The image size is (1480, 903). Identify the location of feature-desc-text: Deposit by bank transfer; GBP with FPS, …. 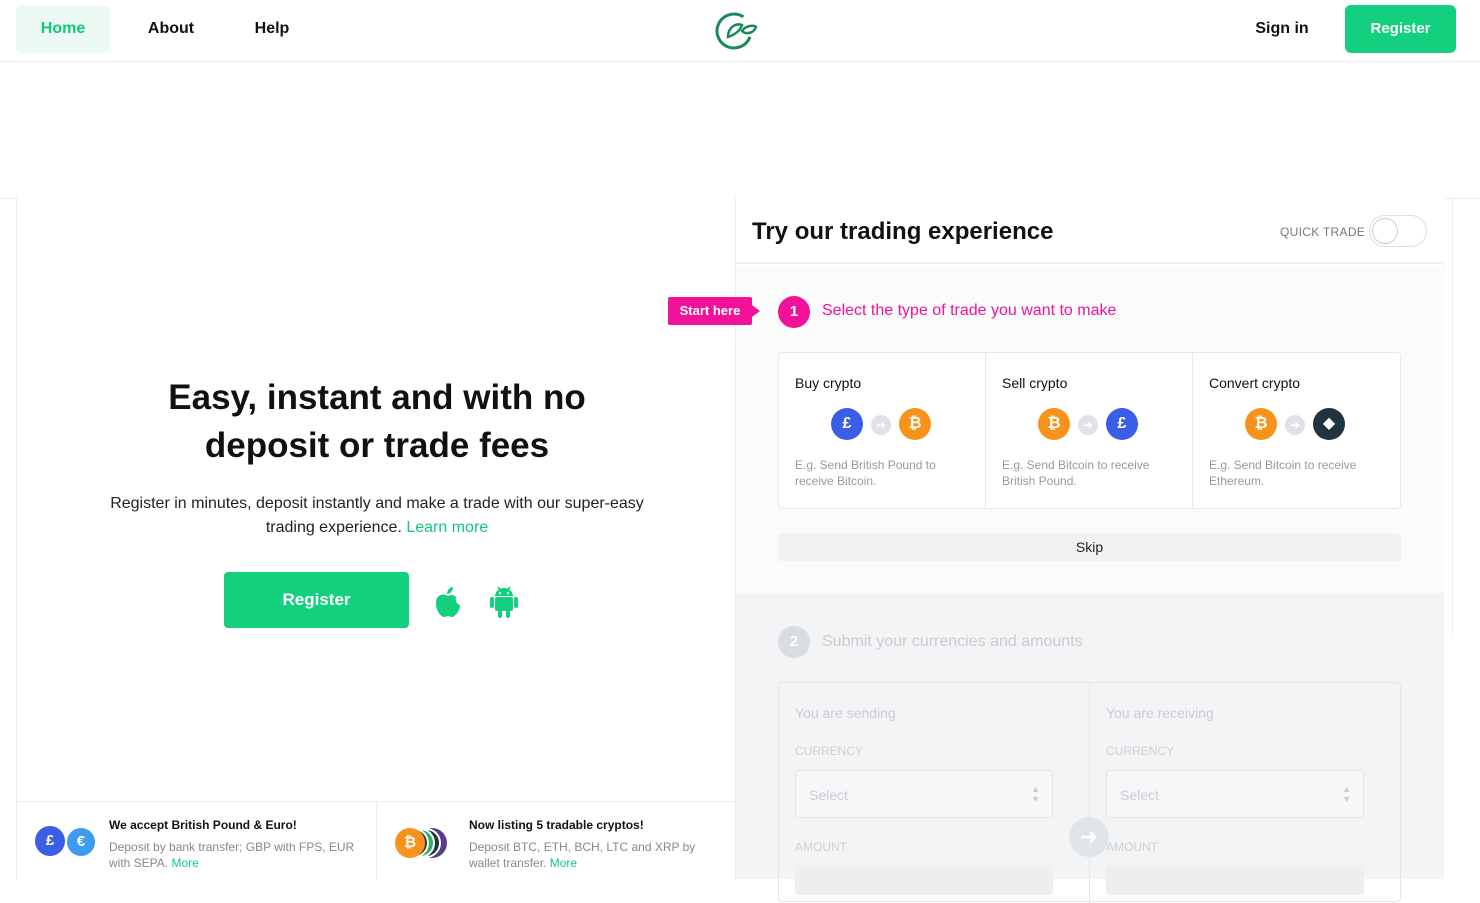
(232, 855).